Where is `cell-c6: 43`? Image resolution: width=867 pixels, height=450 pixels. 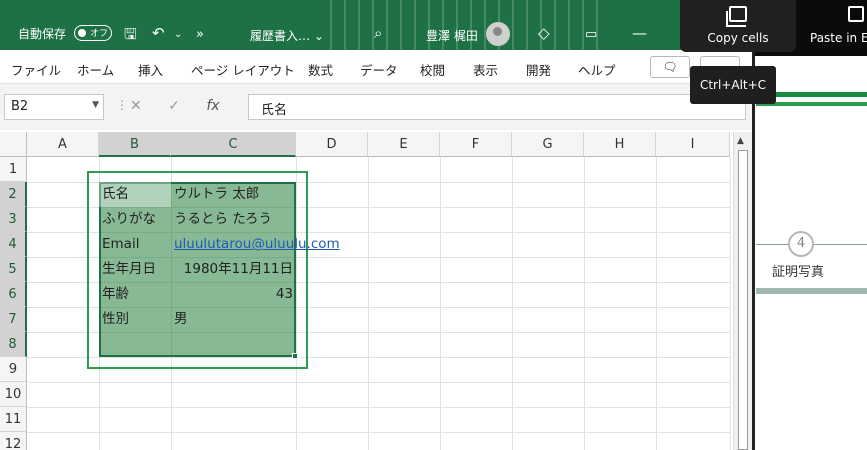
cell-c6: 43 is located at coordinates (232, 294).